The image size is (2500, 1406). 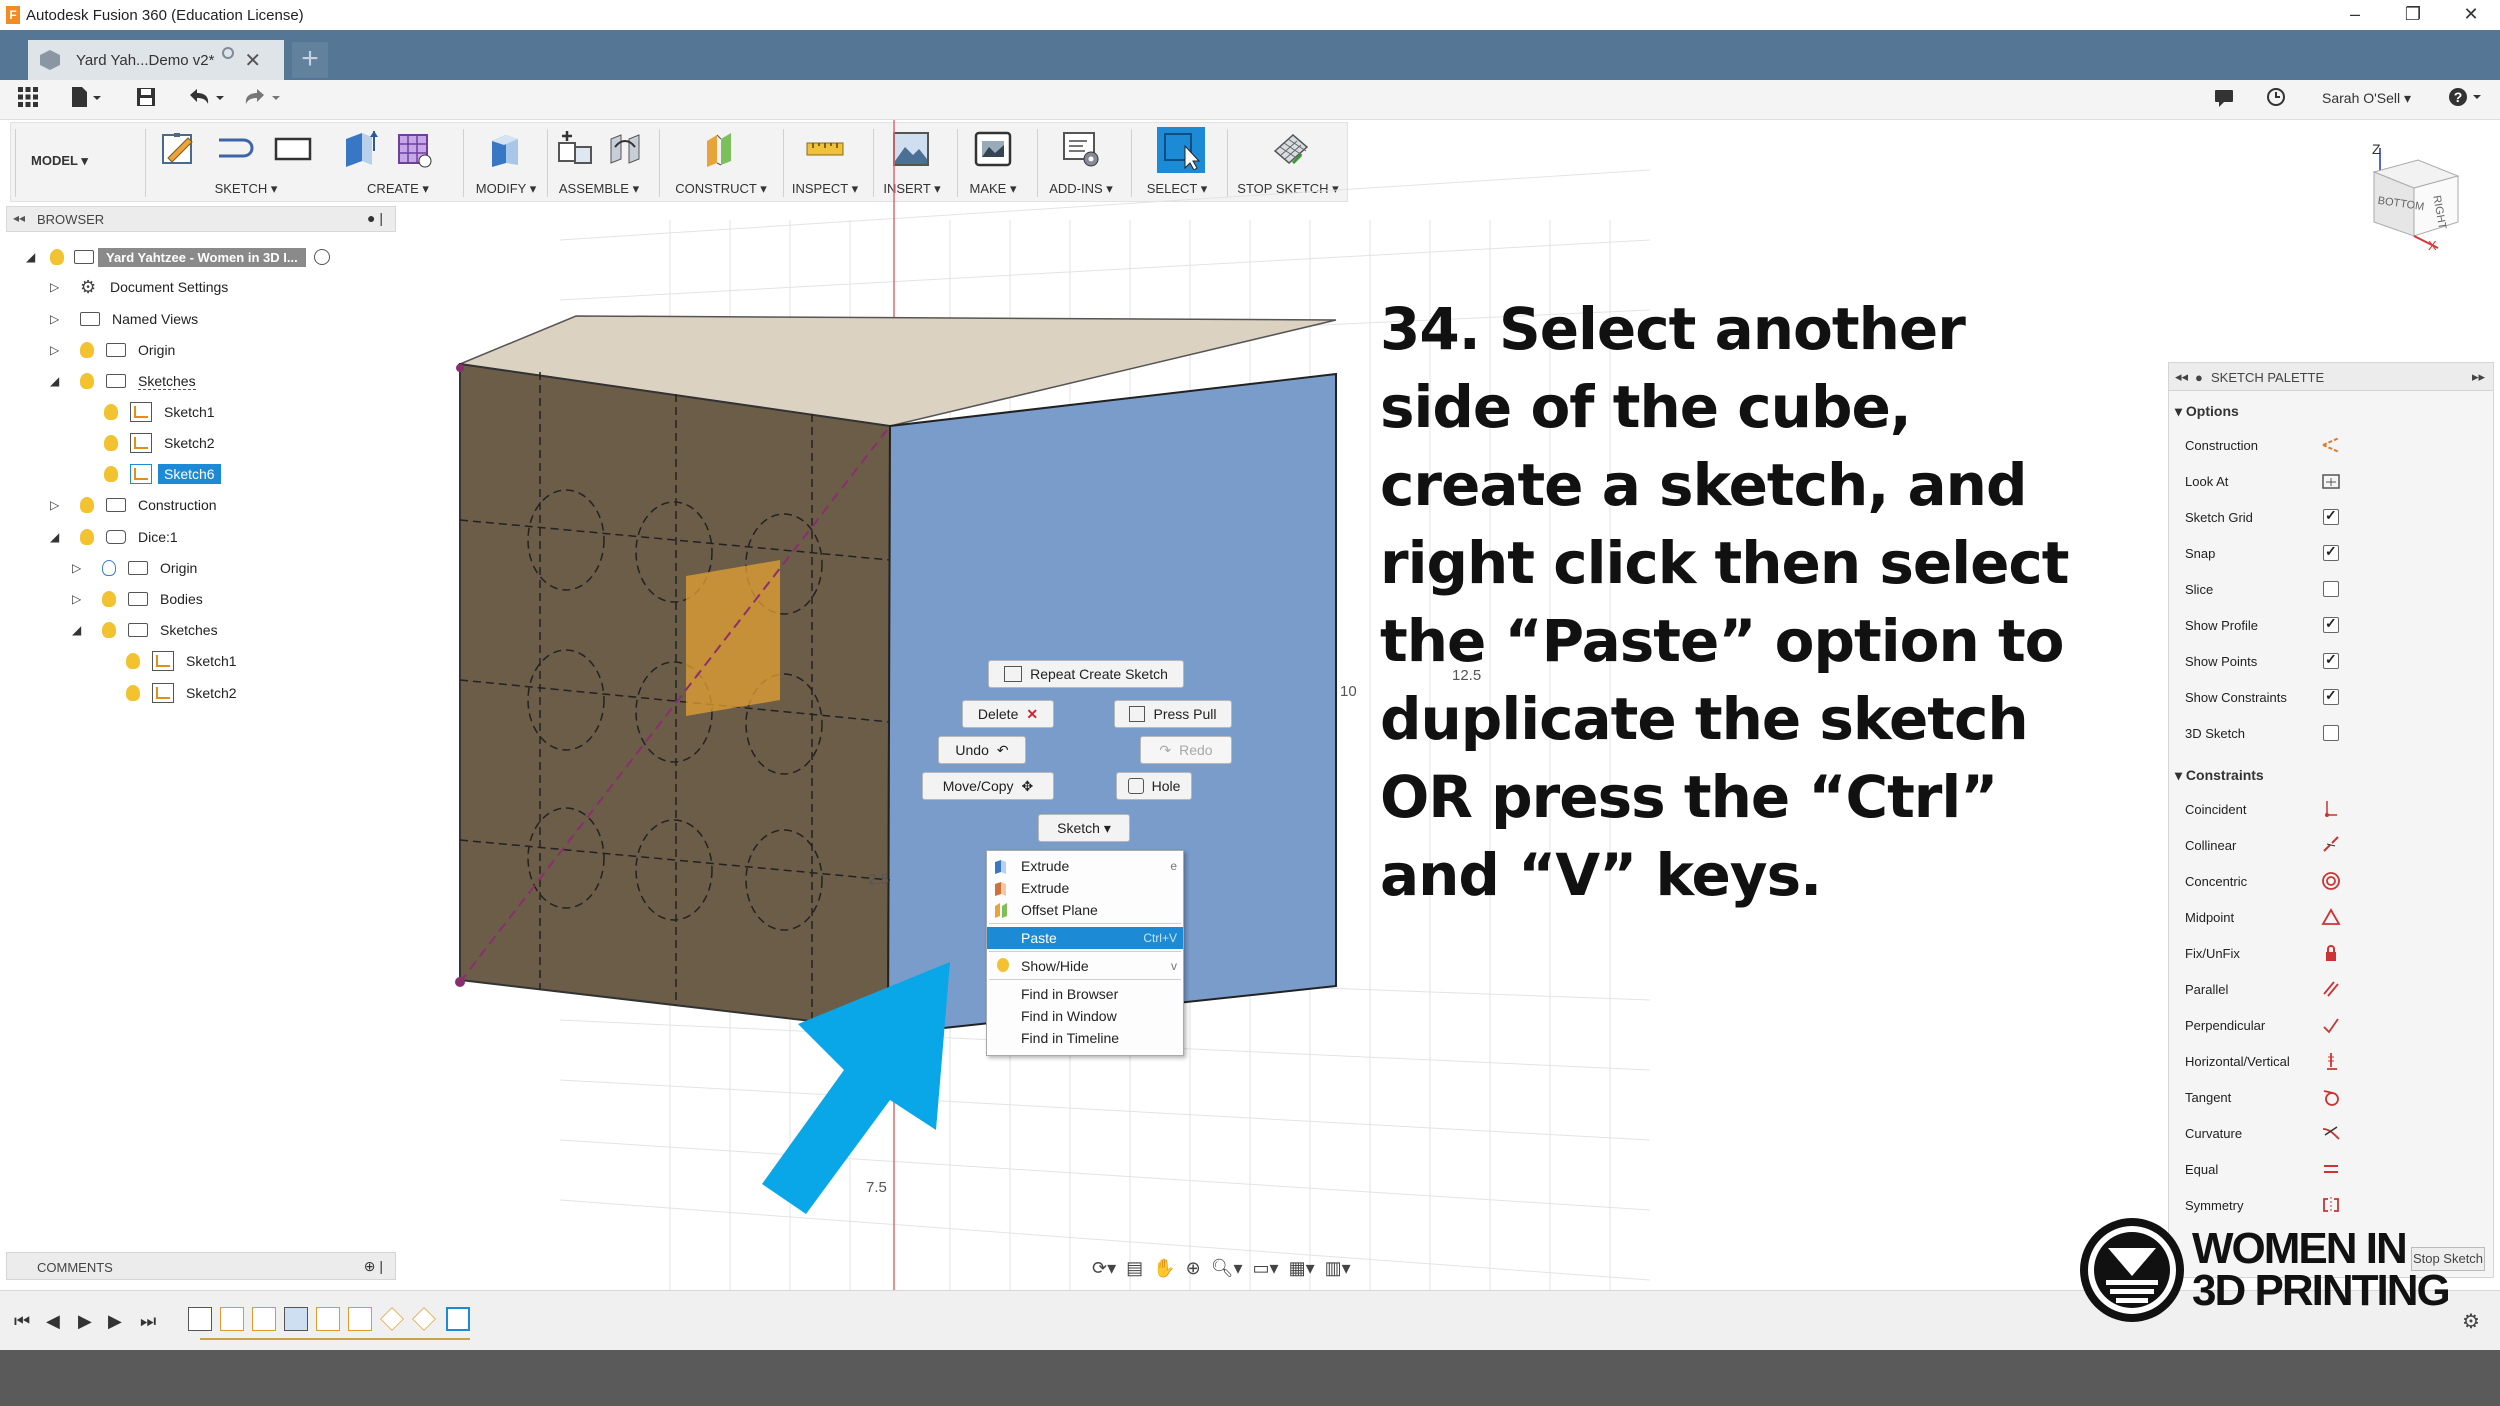 I want to click on 3d-print-icon, so click(x=993, y=149).